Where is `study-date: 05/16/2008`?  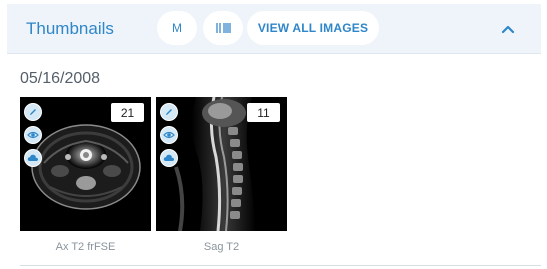 study-date: 05/16/2008 is located at coordinates (60, 78).